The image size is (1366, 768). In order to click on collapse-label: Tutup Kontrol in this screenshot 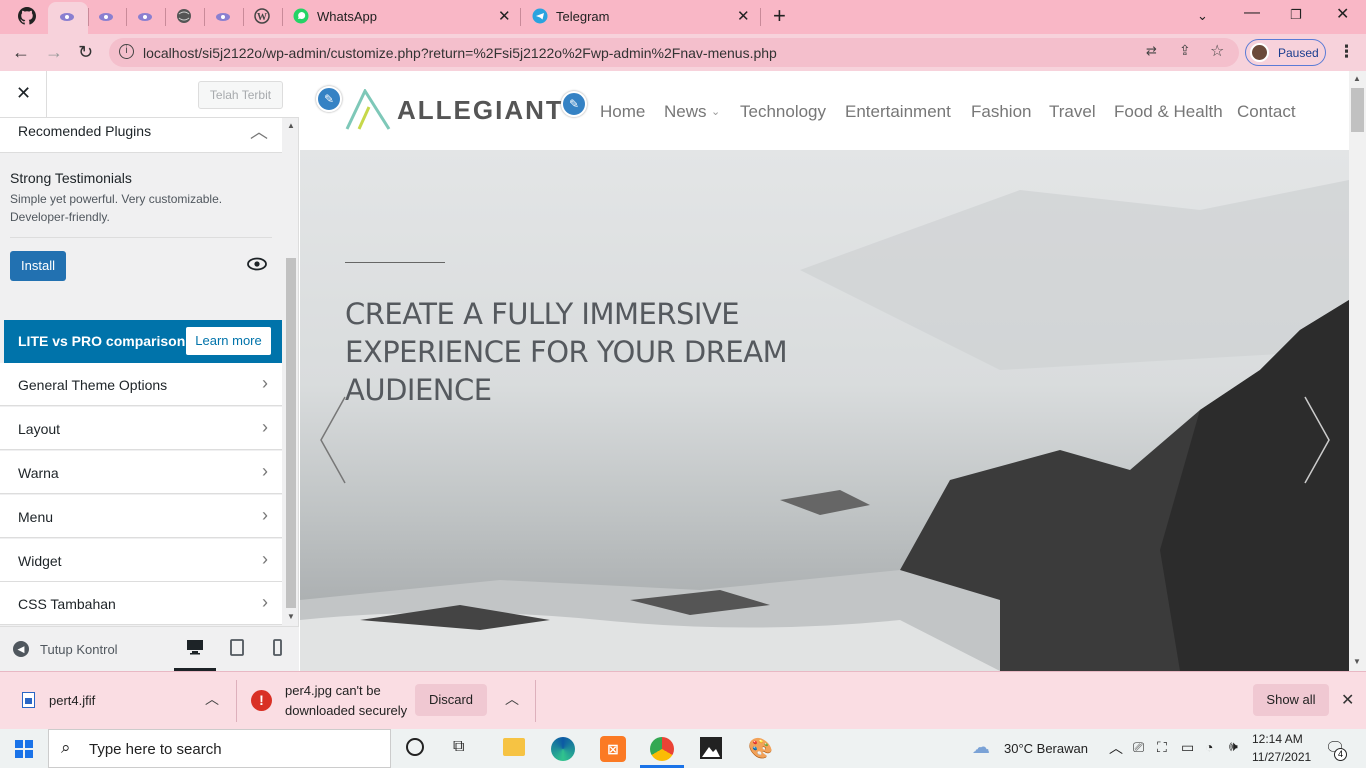, I will do `click(79, 649)`.